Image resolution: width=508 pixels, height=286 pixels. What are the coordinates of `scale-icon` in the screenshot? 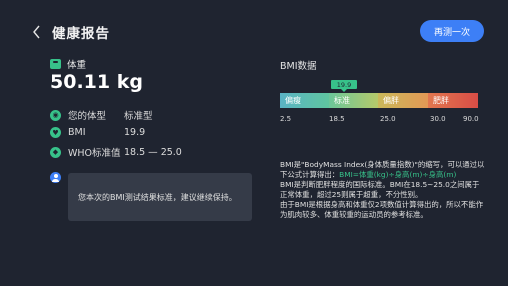 It's located at (55, 64).